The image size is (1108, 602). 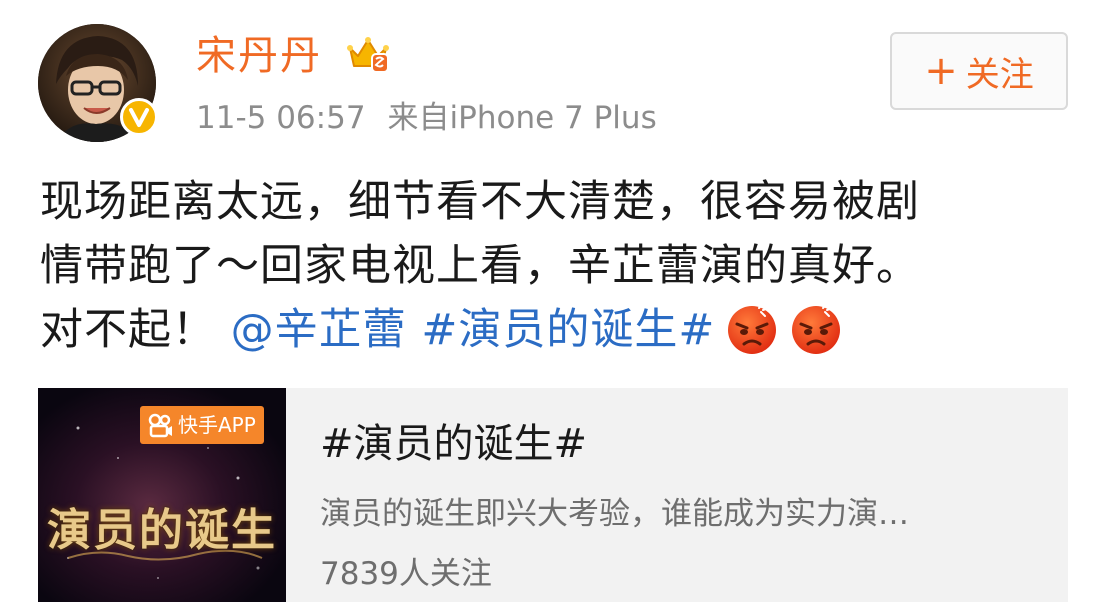 I want to click on topic-link: #演员的诞生#, so click(x=568, y=330).